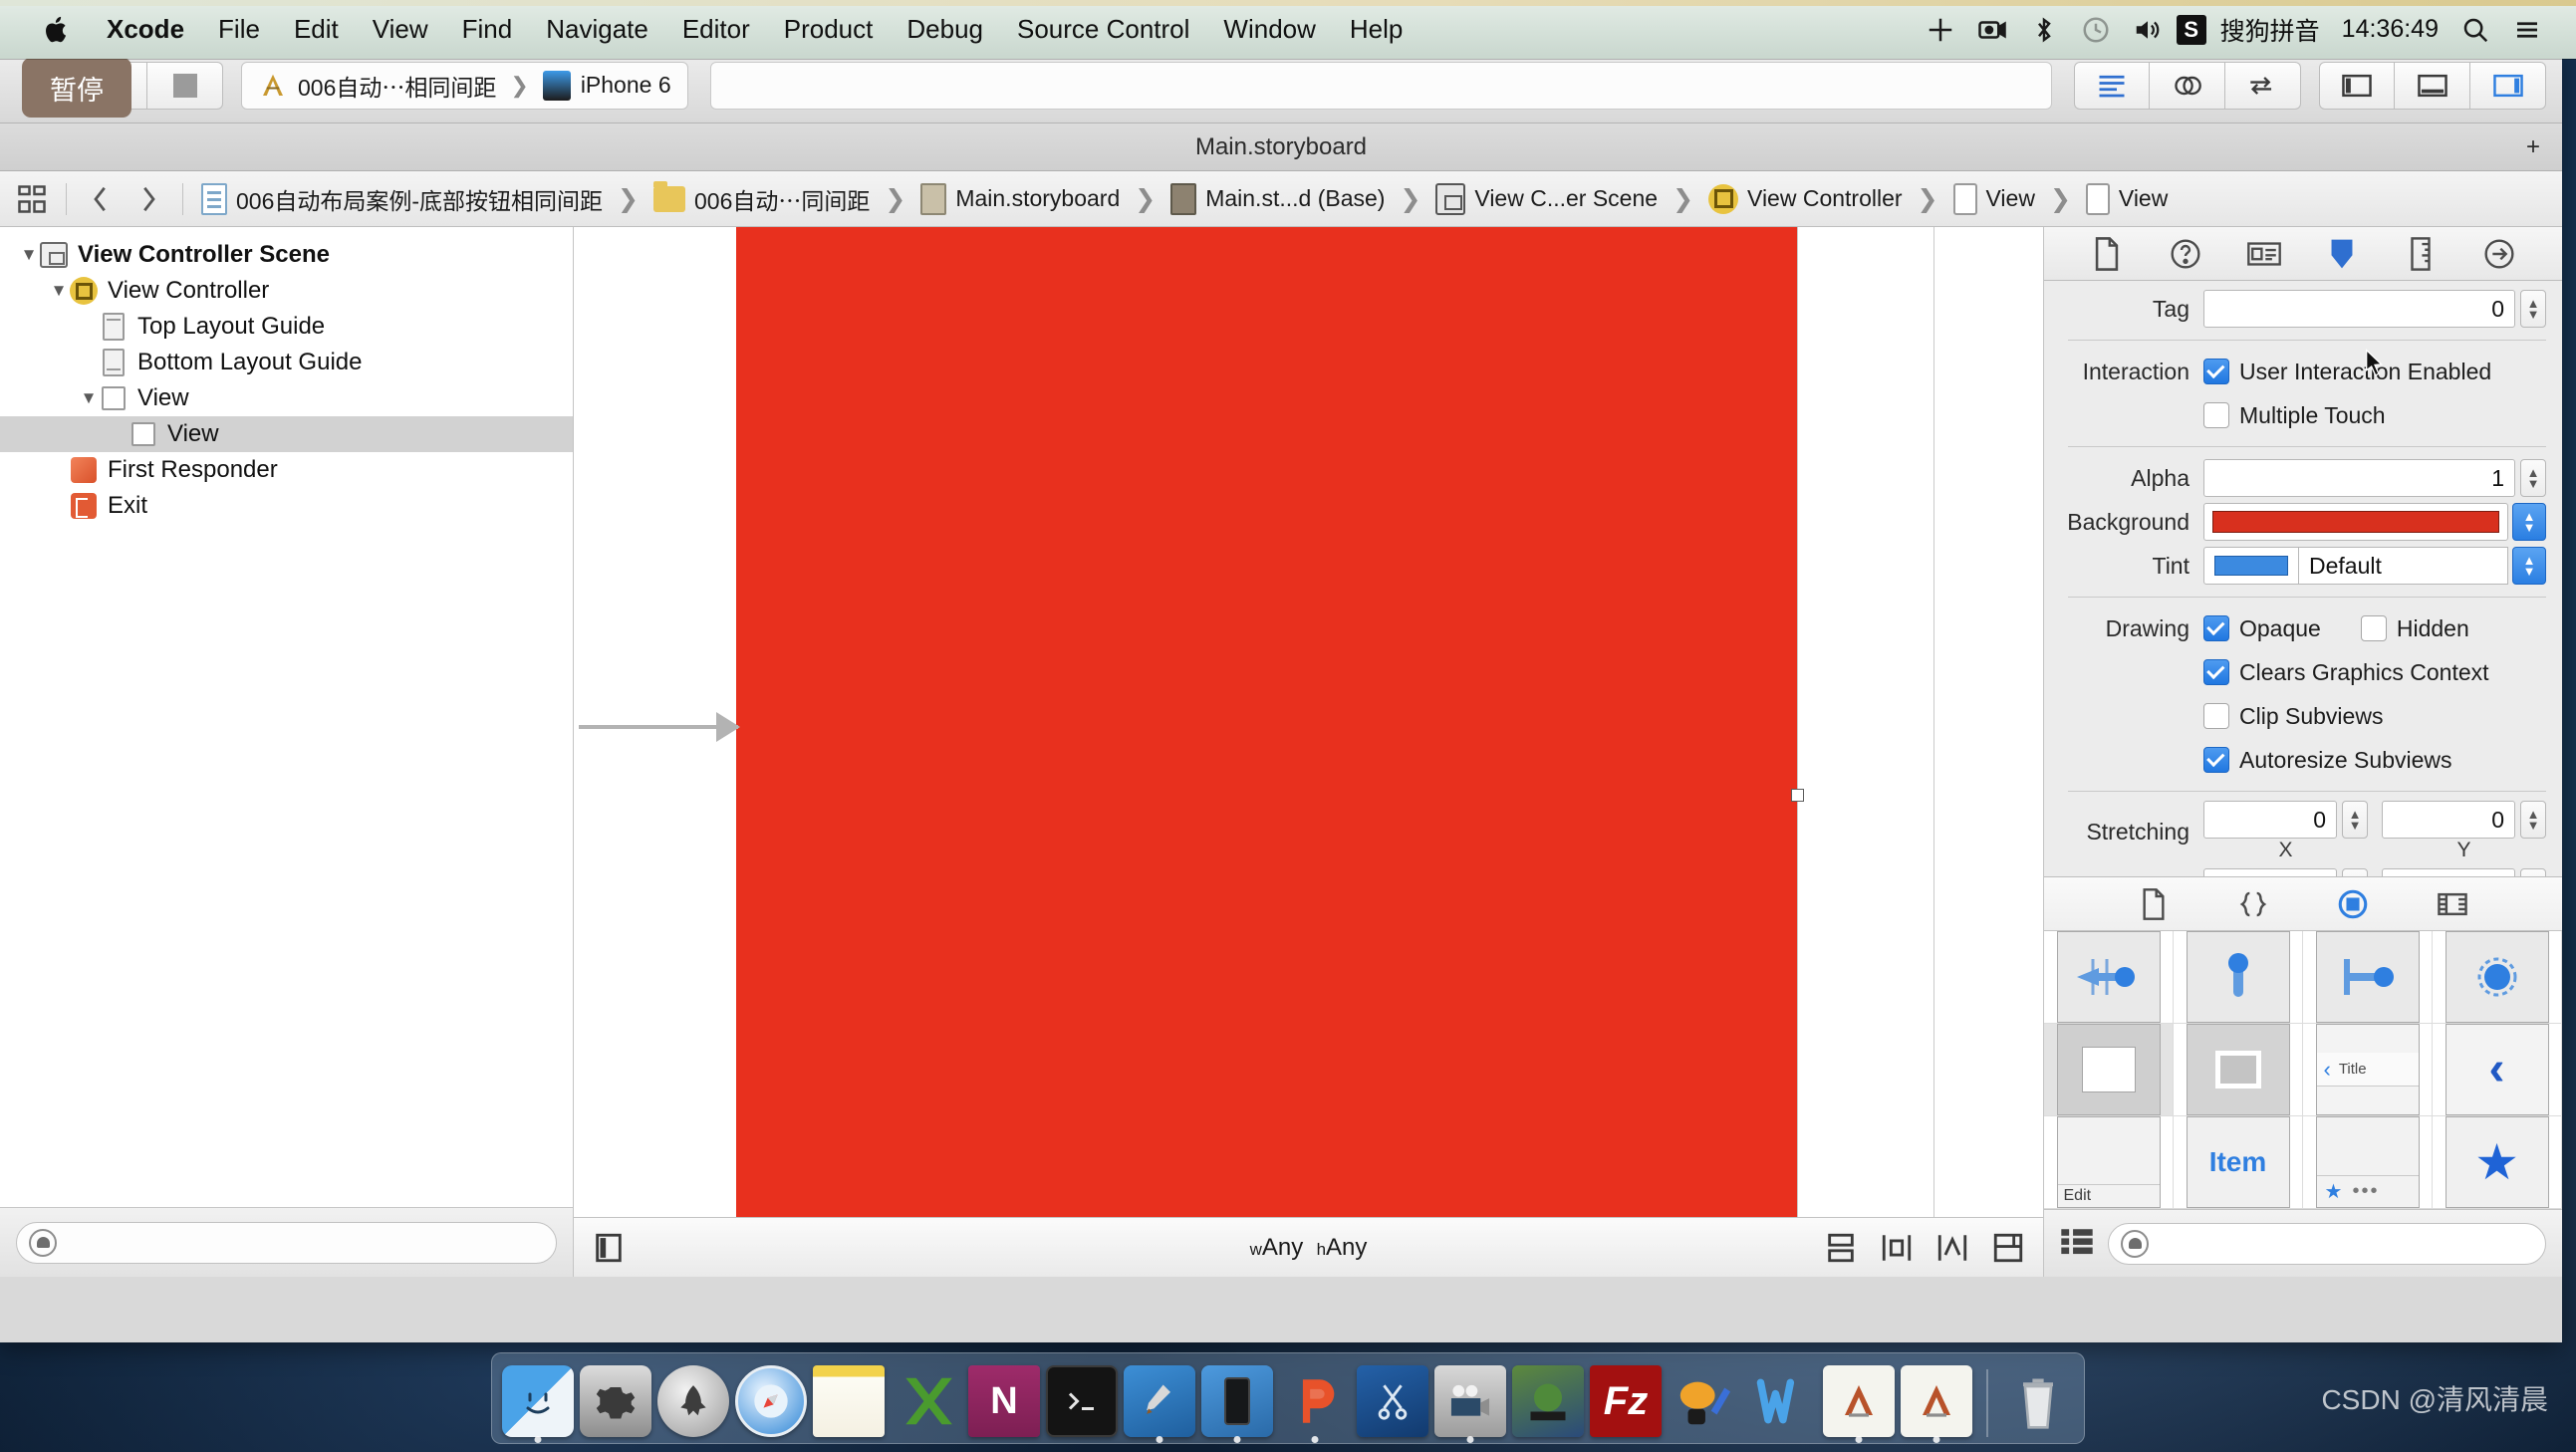 This screenshot has height=1452, width=2576. Describe the element at coordinates (2148, 30) in the screenshot. I see `volume-icon` at that location.